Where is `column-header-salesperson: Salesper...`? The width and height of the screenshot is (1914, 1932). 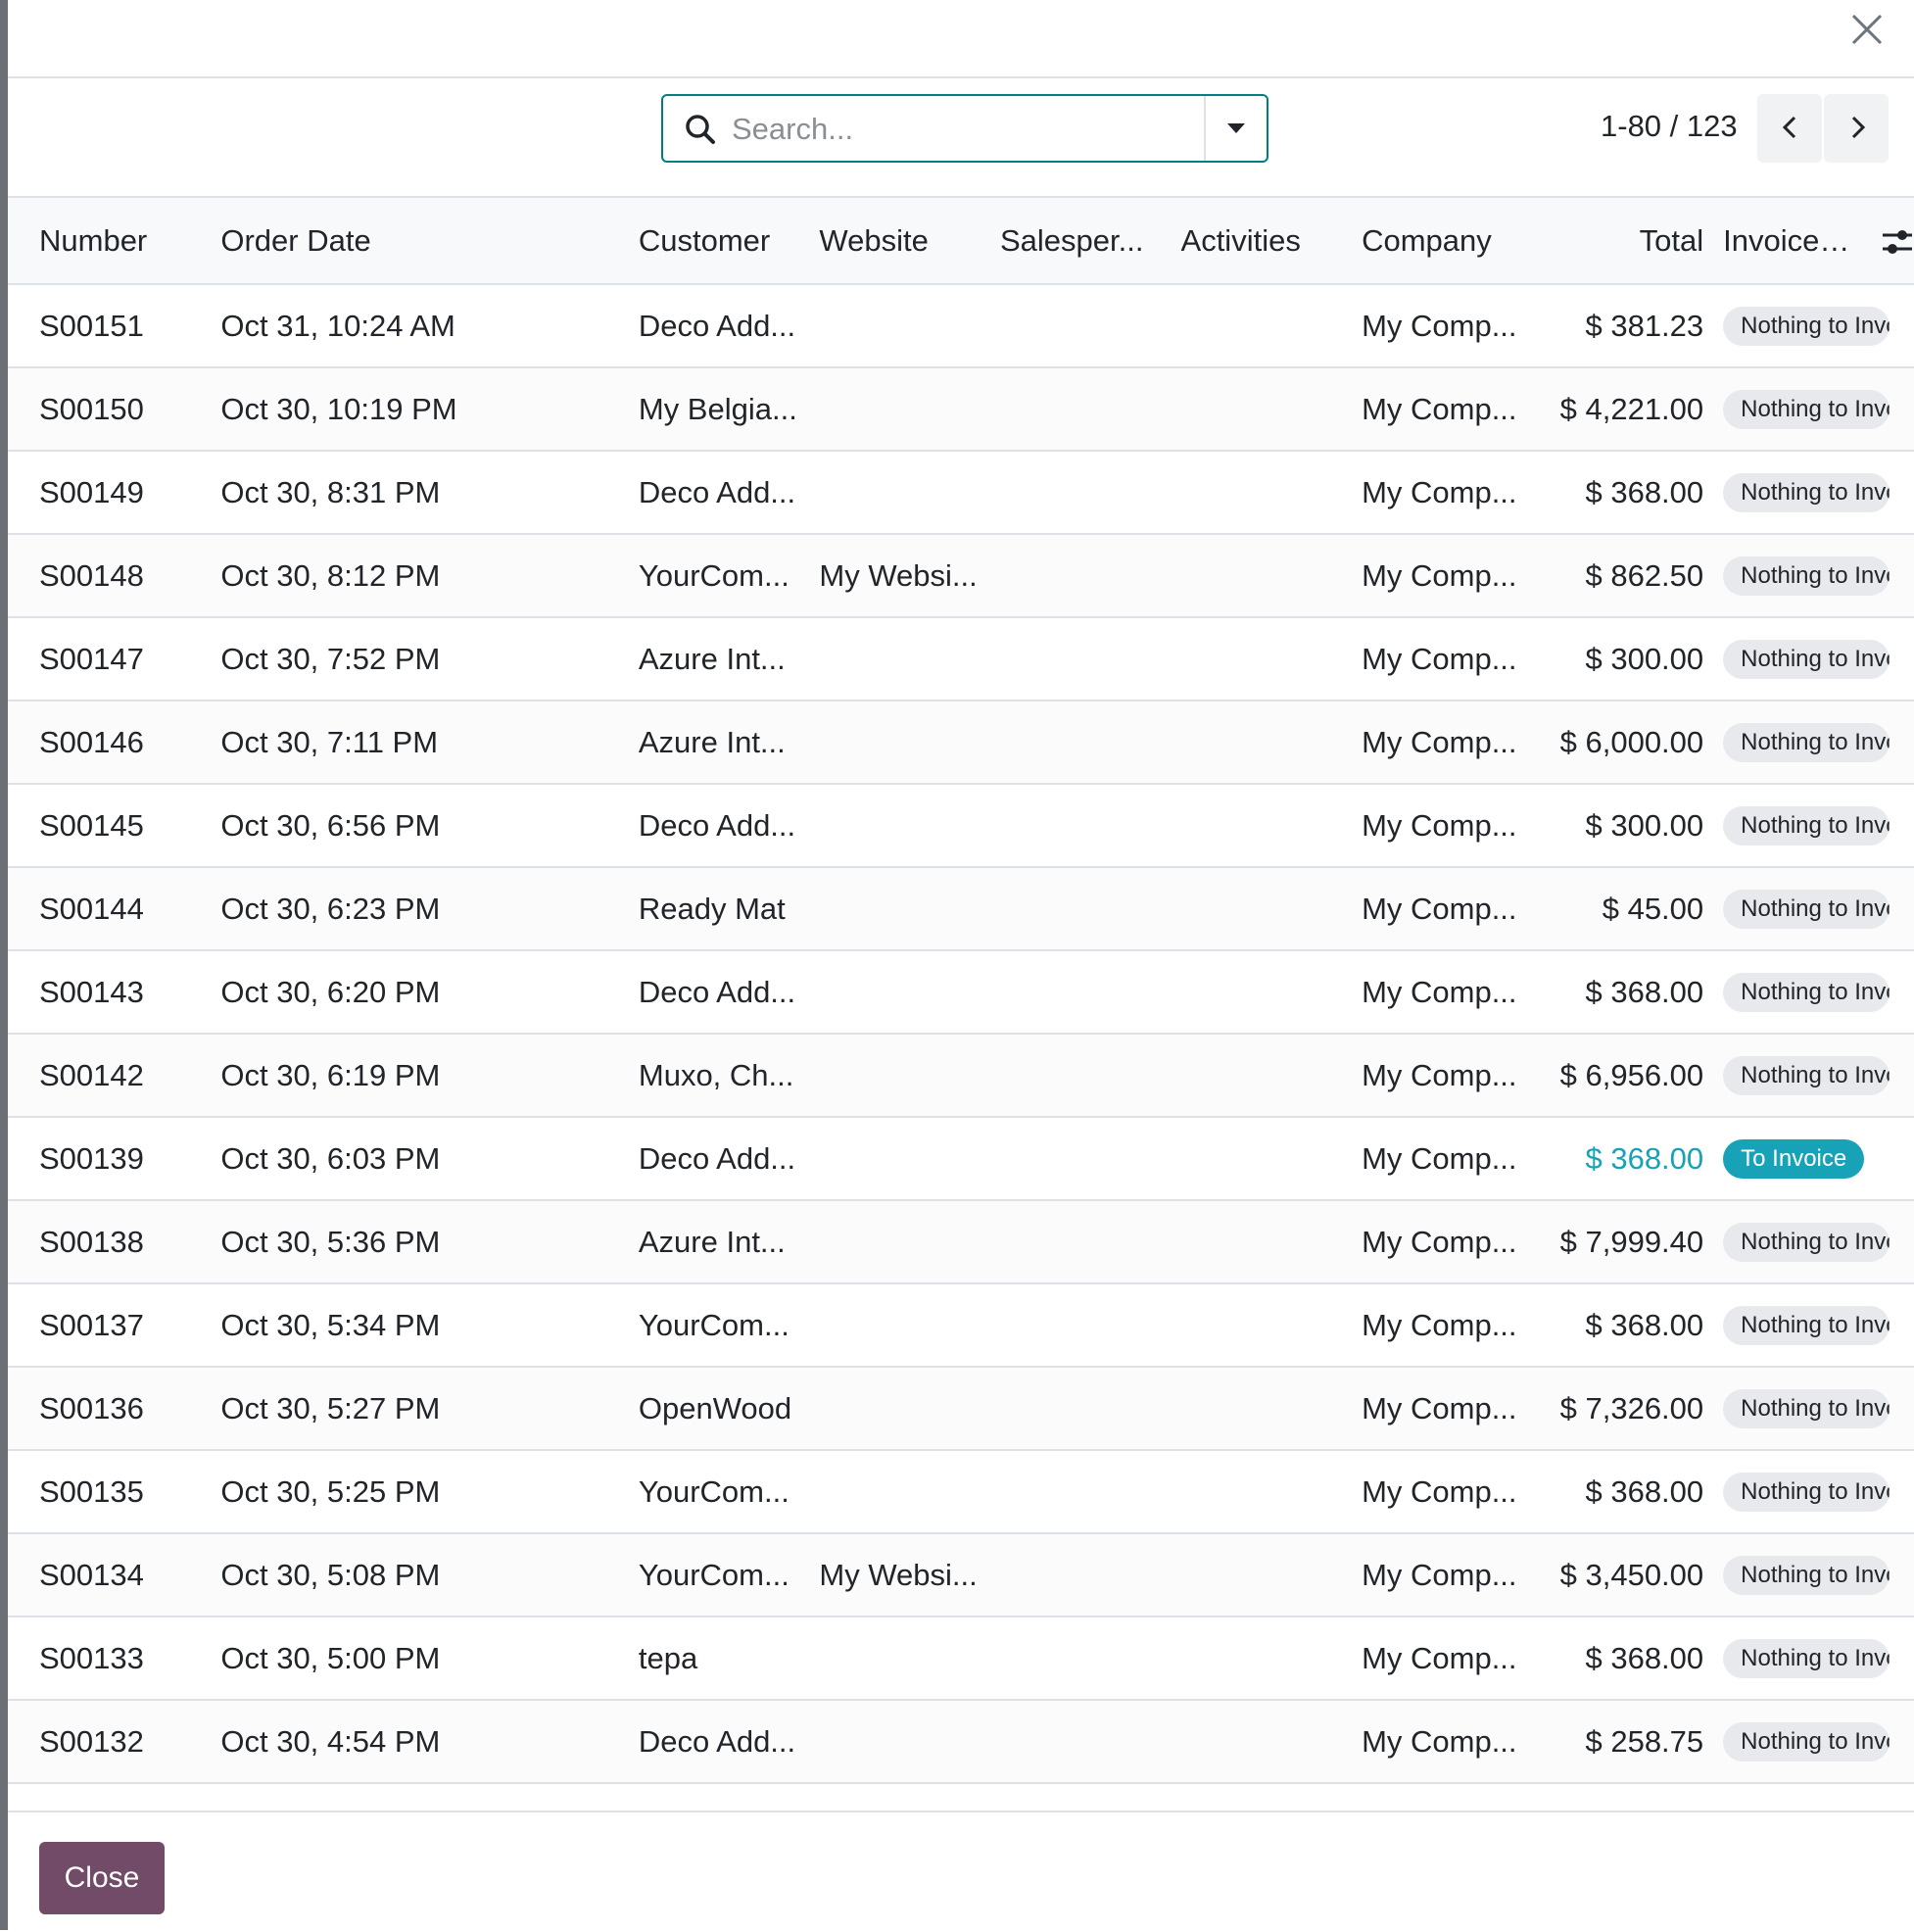 column-header-salesperson: Salesper... is located at coordinates (1091, 241).